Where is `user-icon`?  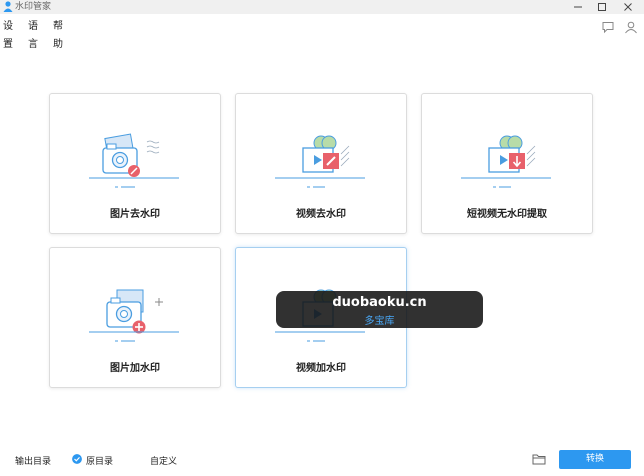
user-icon is located at coordinates (631, 27).